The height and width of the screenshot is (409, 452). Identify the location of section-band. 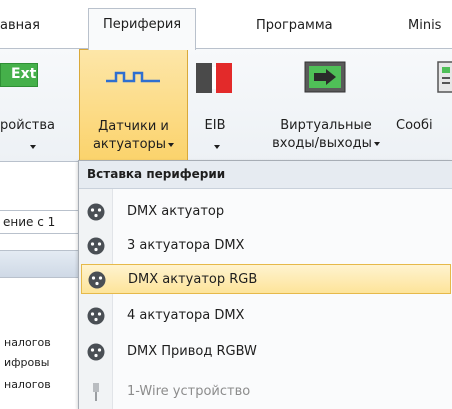
(40, 264).